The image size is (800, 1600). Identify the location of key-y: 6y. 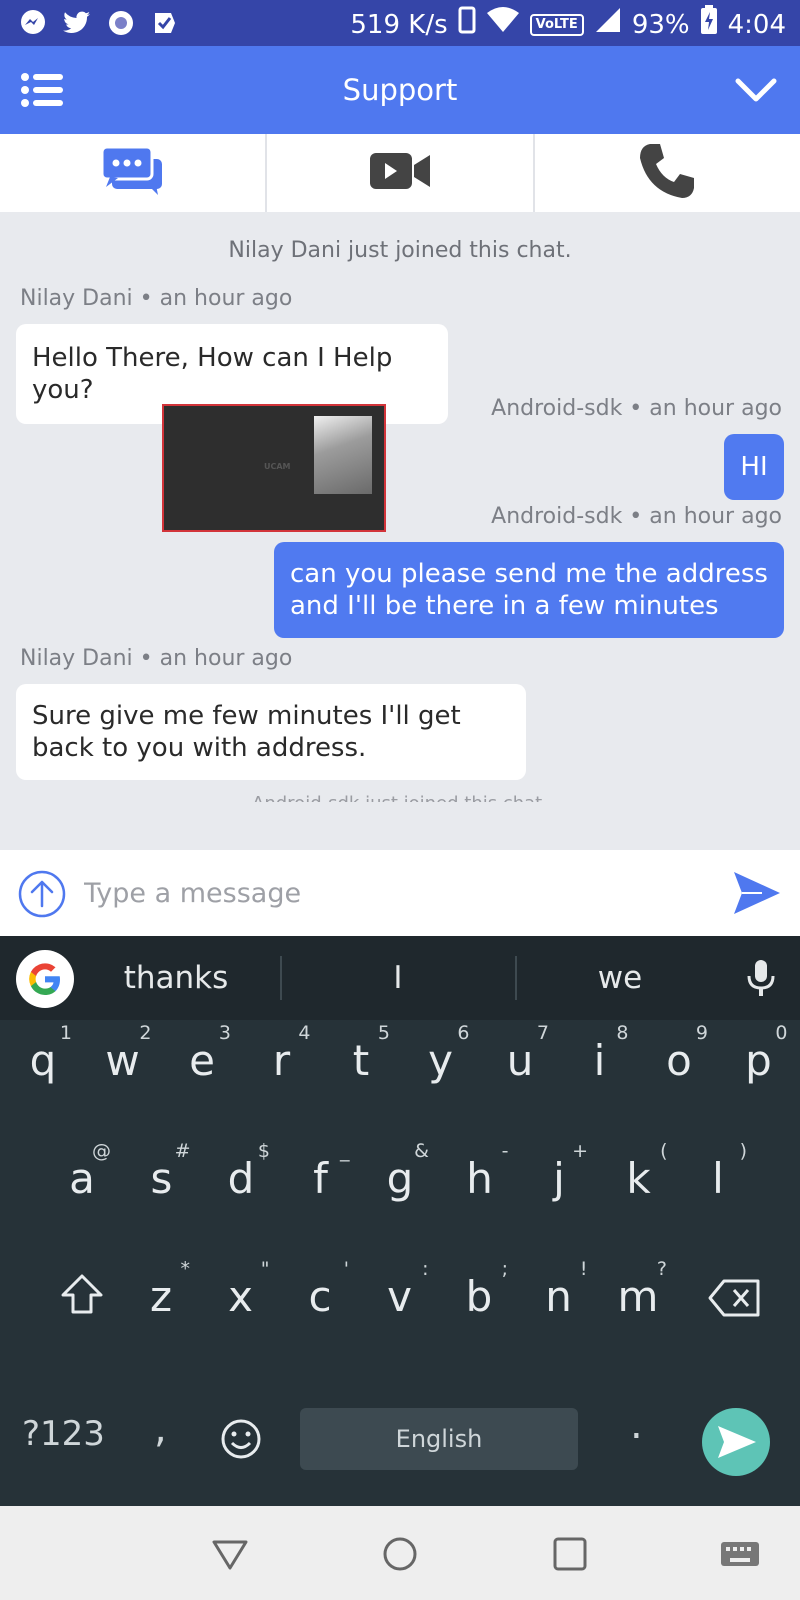
(441, 1064).